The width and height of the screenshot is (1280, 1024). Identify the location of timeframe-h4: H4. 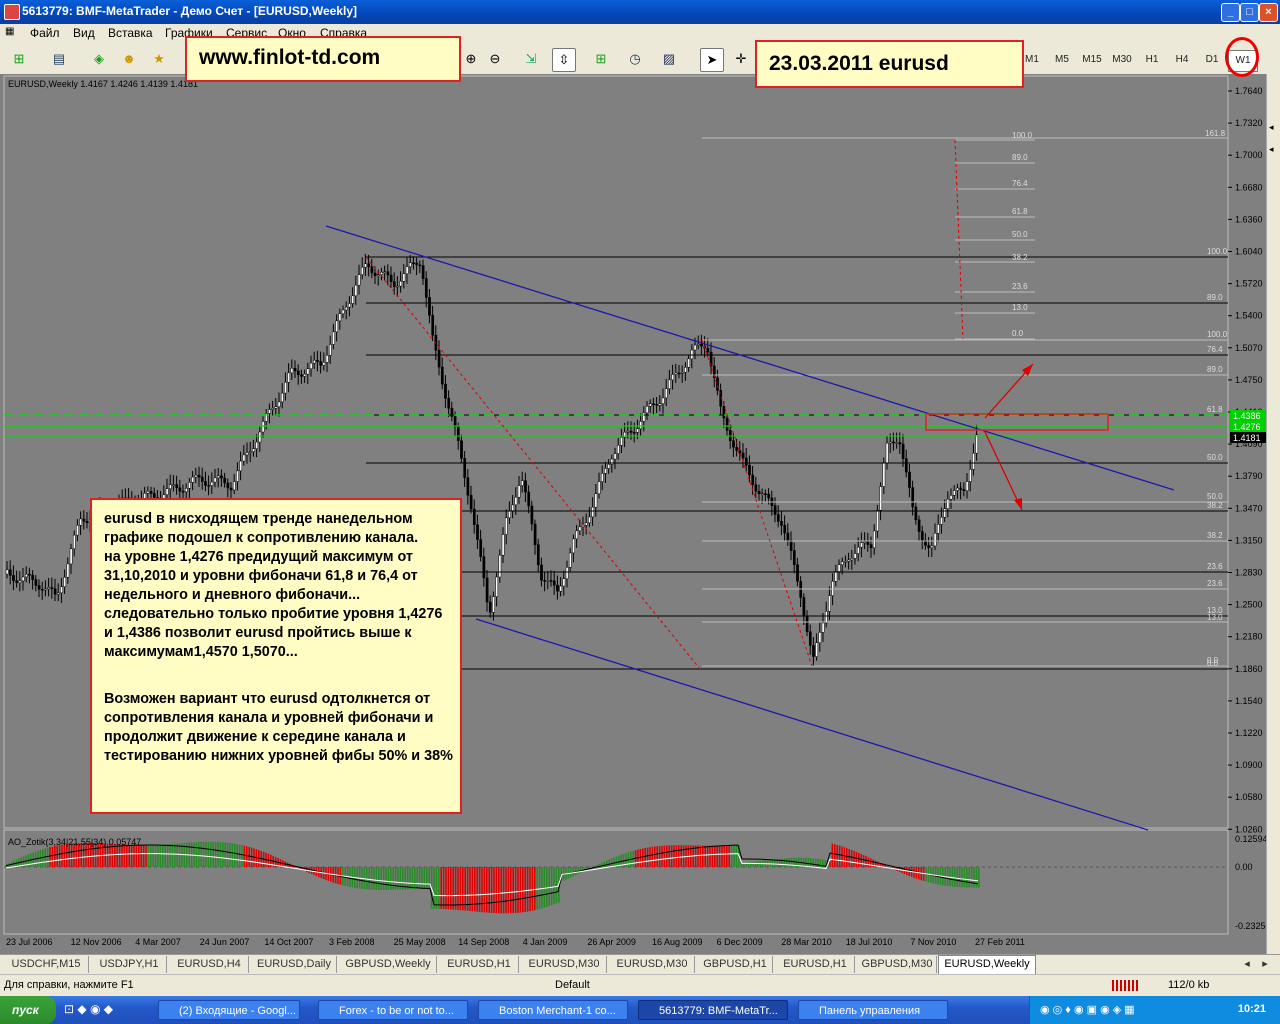
(1182, 60).